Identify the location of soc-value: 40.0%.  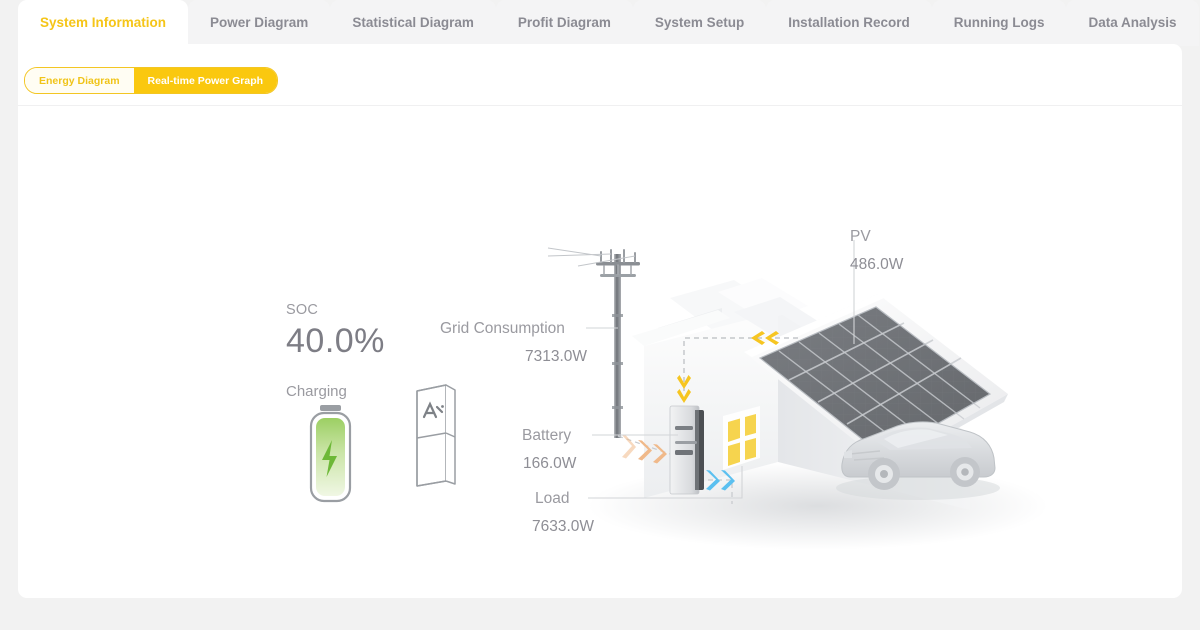
(335, 341).